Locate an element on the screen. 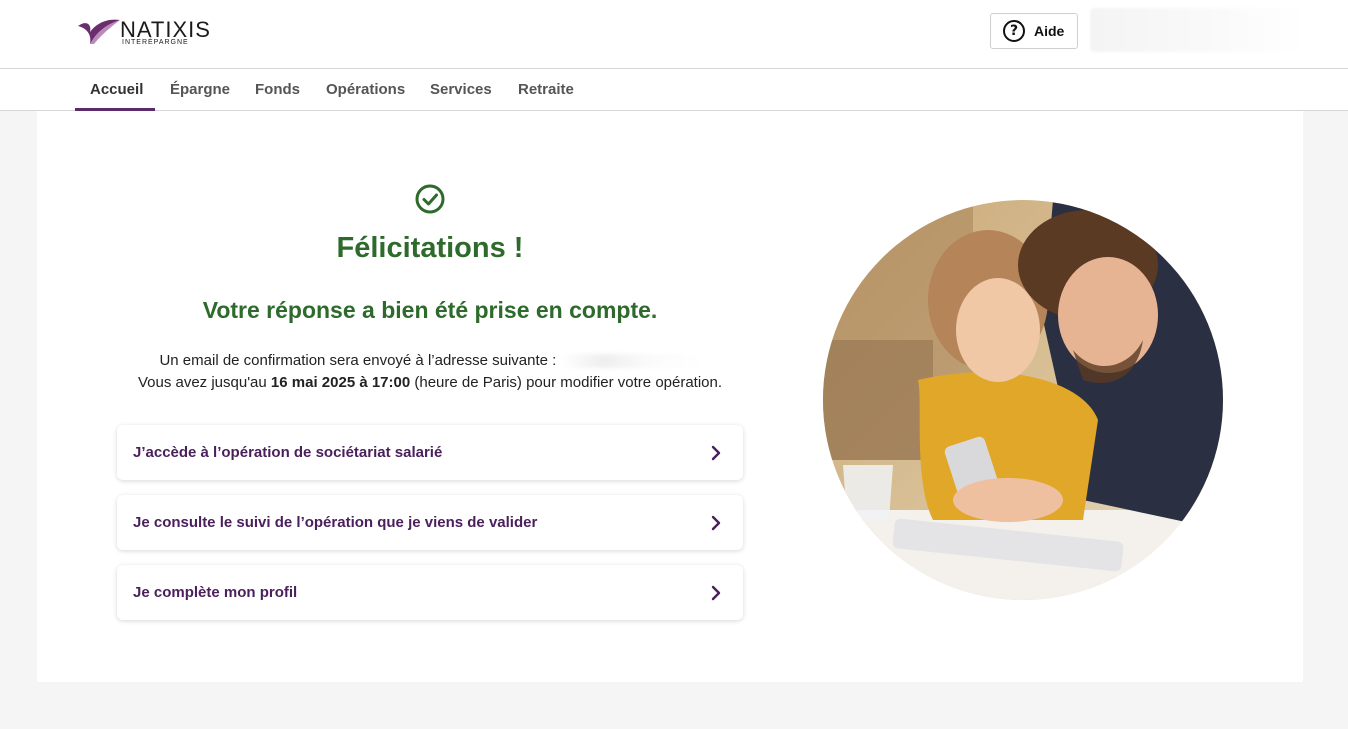 This screenshot has width=1348, height=729. action-profil-link: Je complète mon profil is located at coordinates (430, 592).